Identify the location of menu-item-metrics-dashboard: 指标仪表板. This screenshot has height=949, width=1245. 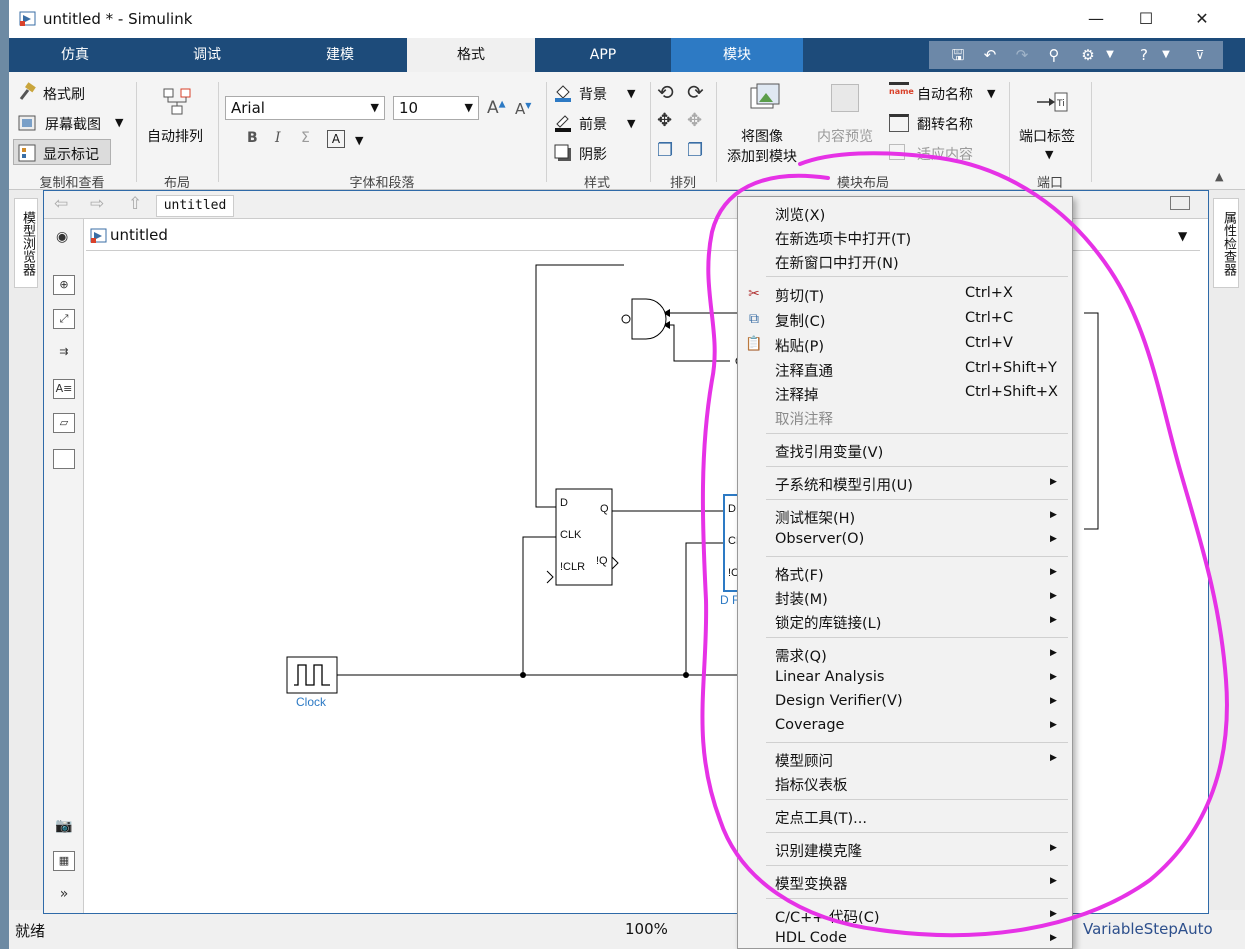
(811, 784).